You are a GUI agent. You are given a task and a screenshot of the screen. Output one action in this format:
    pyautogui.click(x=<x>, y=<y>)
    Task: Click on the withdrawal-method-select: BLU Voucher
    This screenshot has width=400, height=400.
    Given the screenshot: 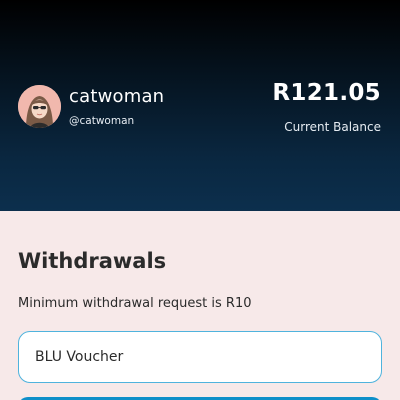 What is the action you would take?
    pyautogui.click(x=200, y=357)
    